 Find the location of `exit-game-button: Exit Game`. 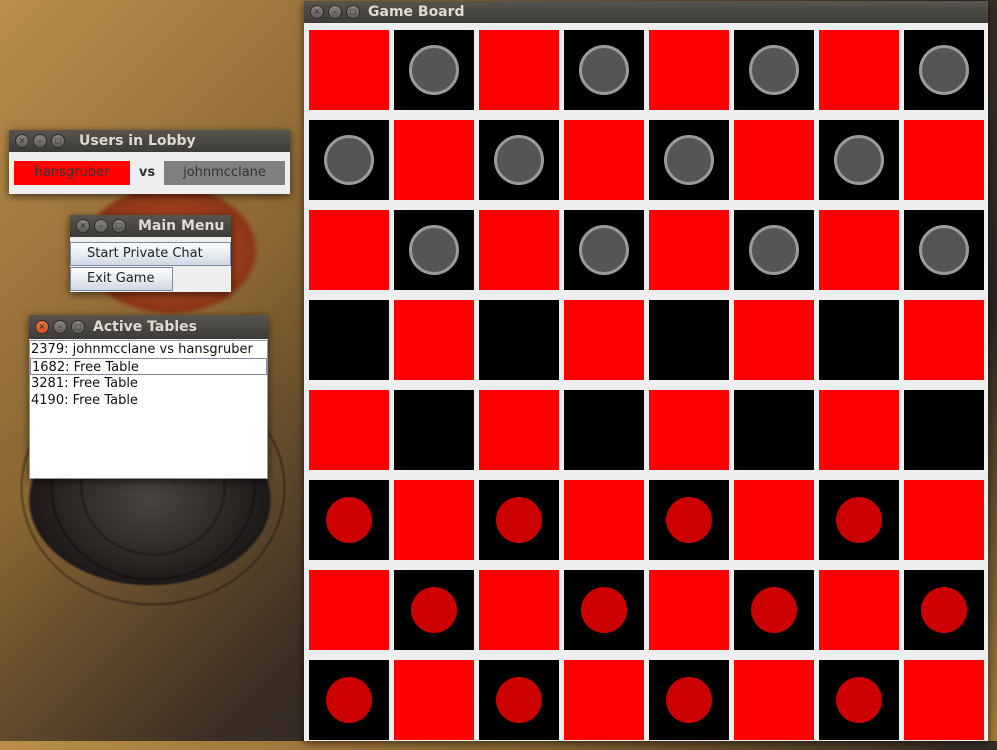

exit-game-button: Exit Game is located at coordinates (121, 279).